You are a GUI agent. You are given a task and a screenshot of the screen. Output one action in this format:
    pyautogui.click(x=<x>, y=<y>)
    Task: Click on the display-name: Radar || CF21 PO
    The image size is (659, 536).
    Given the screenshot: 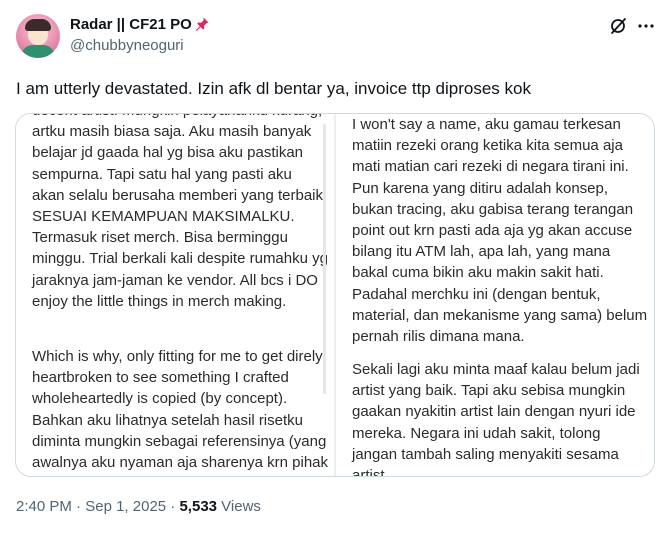 What is the action you would take?
    pyautogui.click(x=131, y=24)
    